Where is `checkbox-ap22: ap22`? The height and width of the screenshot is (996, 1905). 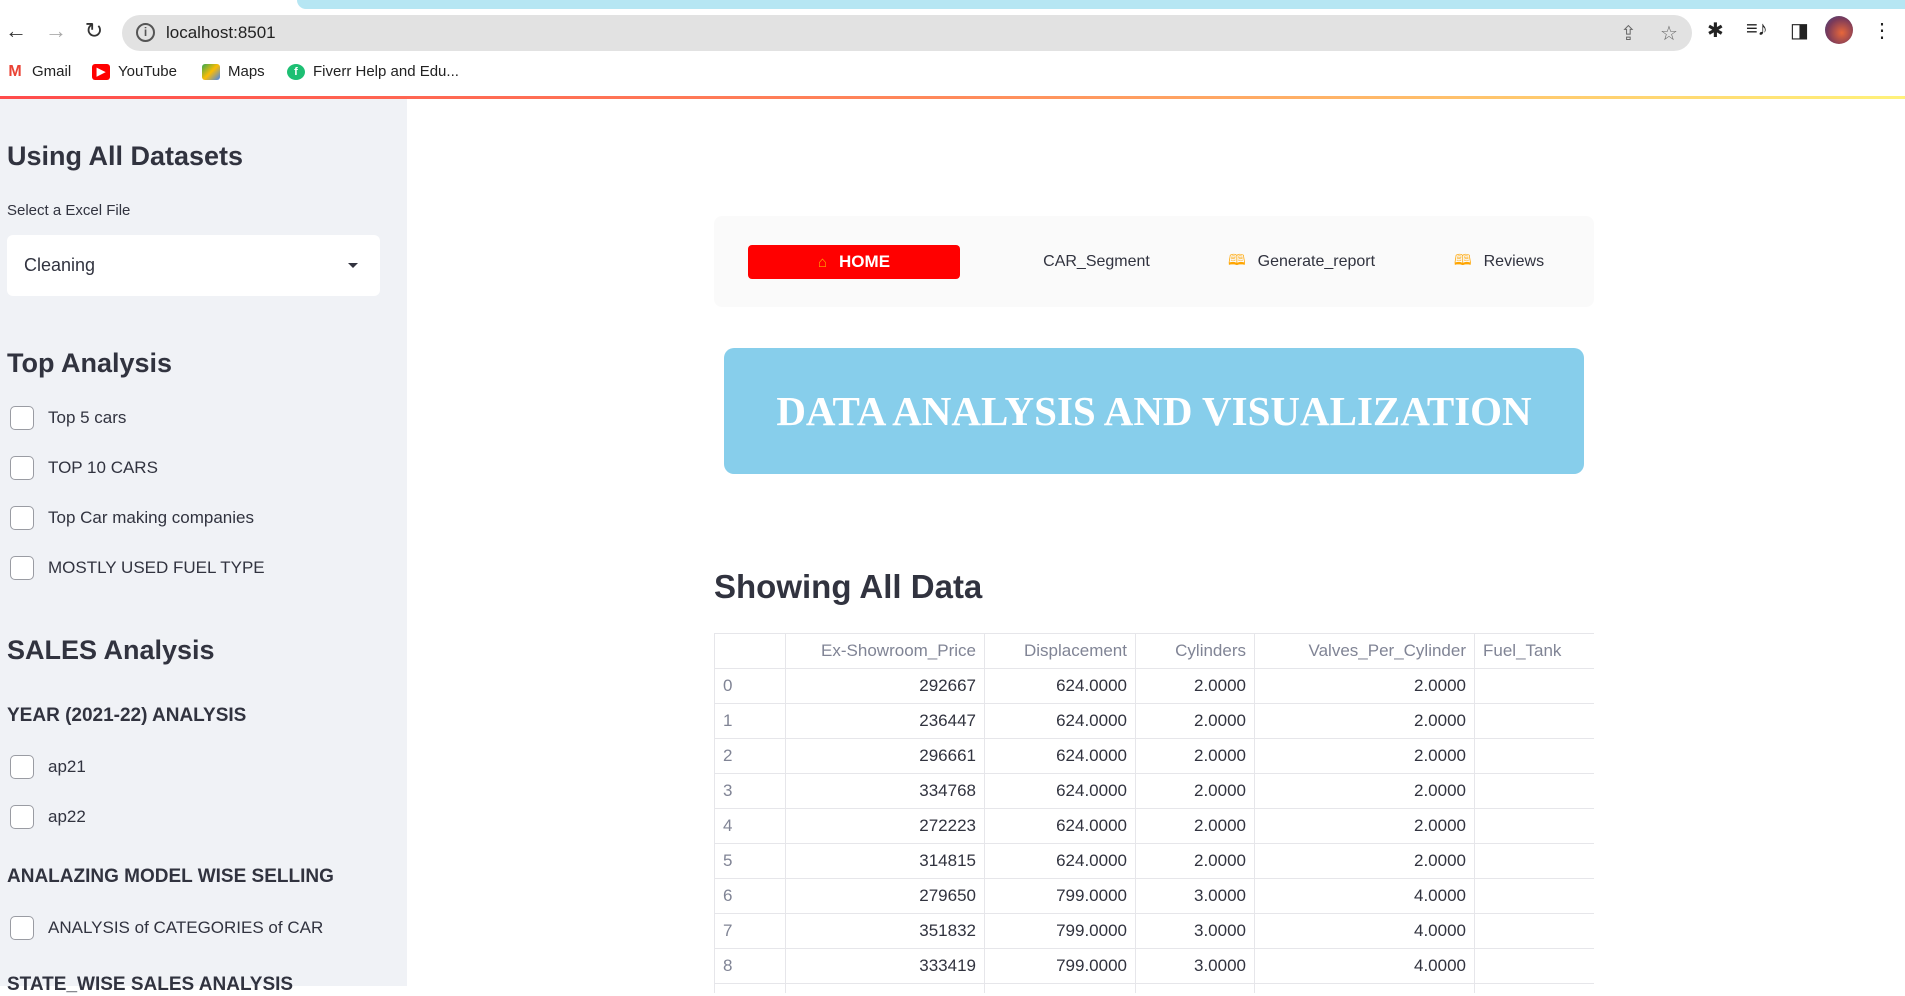
checkbox-ap22: ap22 is located at coordinates (48, 817).